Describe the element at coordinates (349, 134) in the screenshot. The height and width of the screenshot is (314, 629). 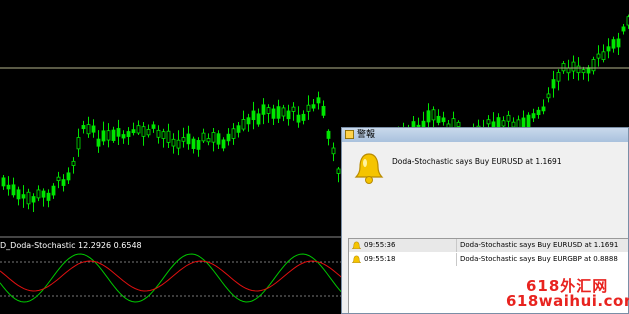
I see `alert-window-icon` at that location.